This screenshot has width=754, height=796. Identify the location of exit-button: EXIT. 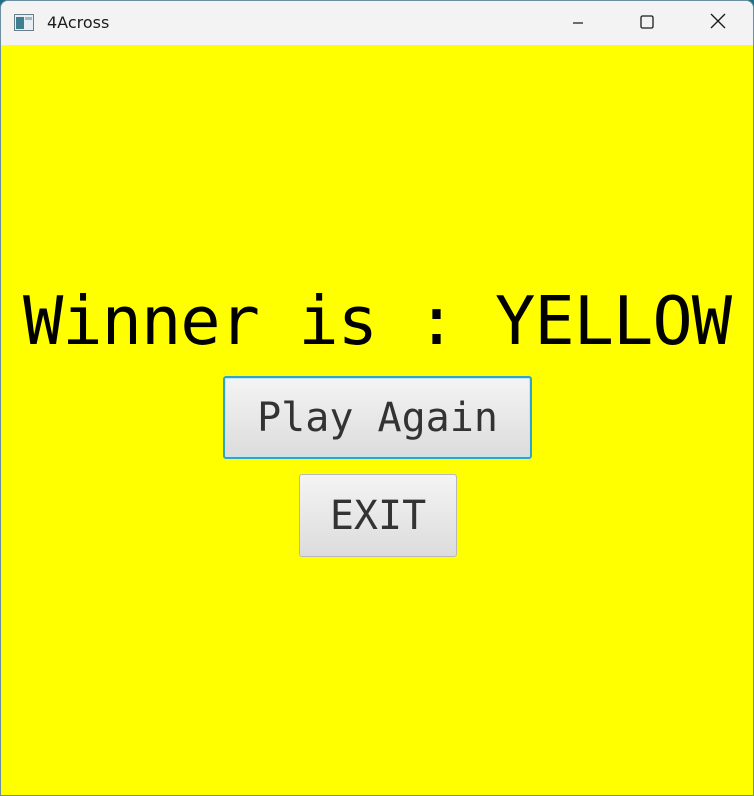
(378, 515).